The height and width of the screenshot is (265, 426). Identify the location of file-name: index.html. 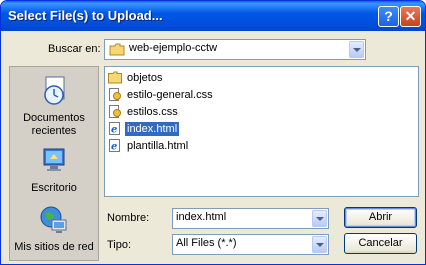
(152, 129).